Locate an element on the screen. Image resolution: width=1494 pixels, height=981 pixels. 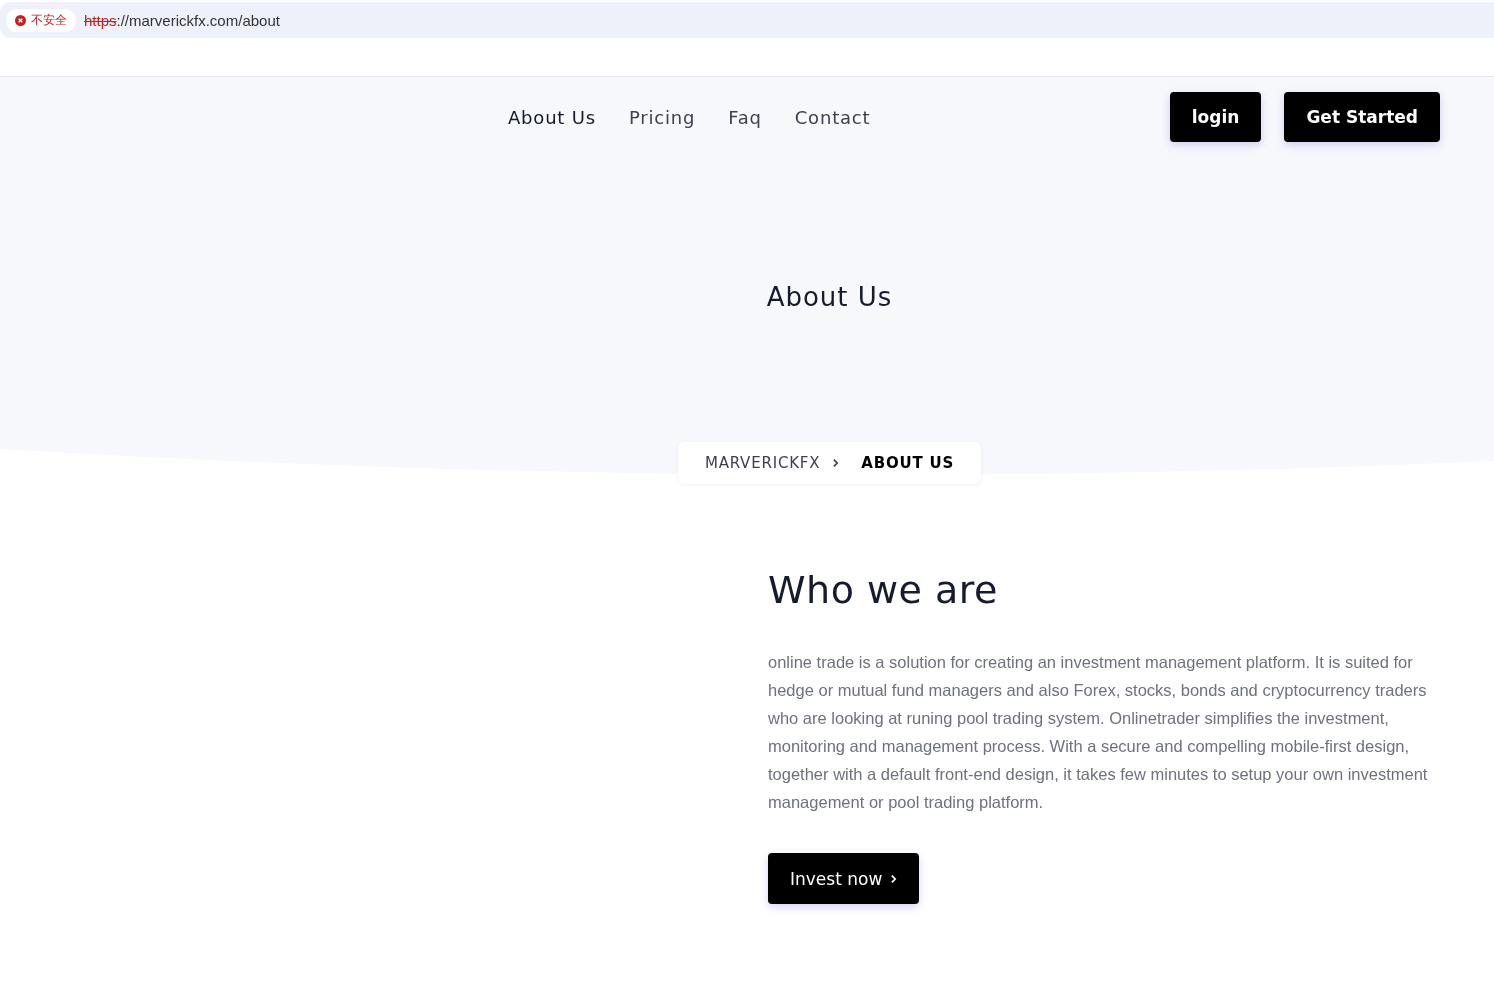
nav-link: Faq is located at coordinates (745, 117).